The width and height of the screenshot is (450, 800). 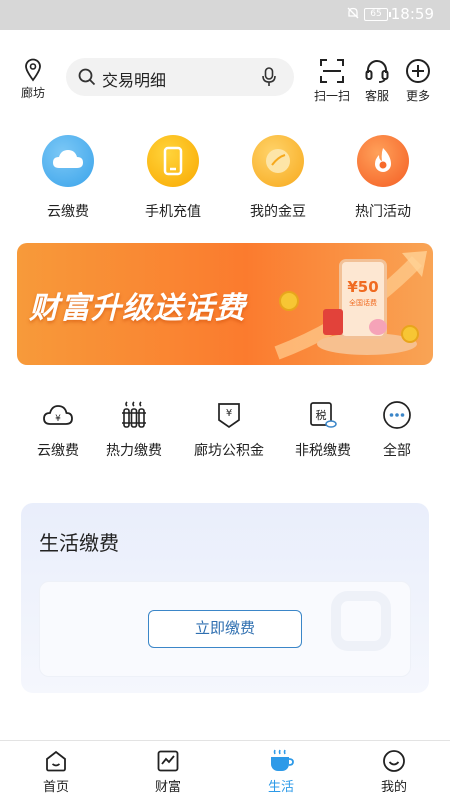 I want to click on tax-icon: 税, so click(x=323, y=415).